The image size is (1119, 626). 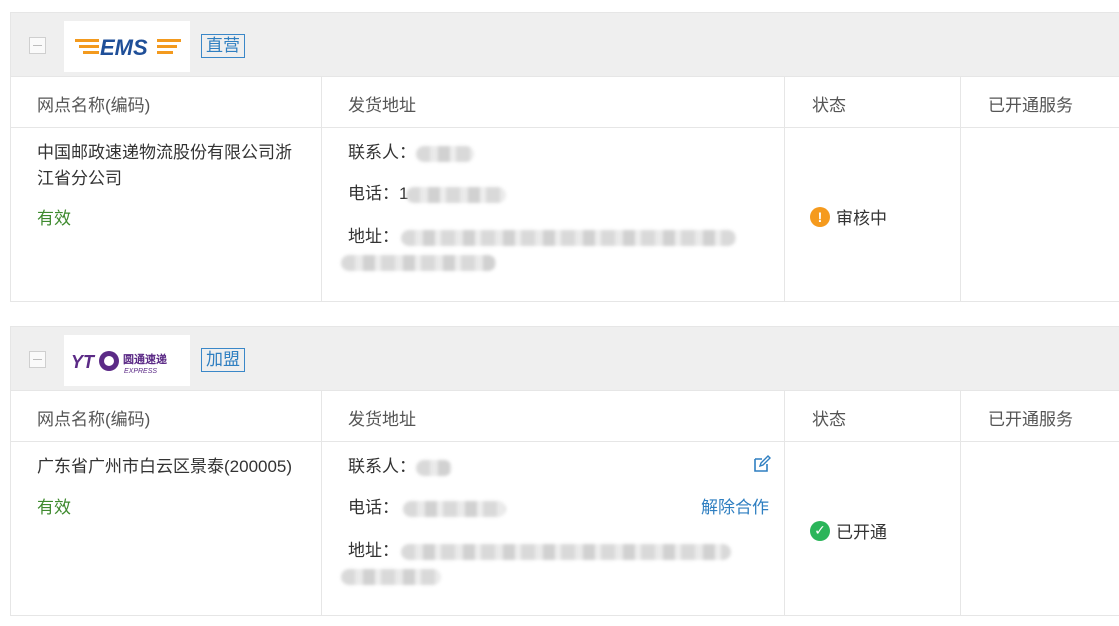 I want to click on phone-label: 电话：1, so click(x=378, y=193).